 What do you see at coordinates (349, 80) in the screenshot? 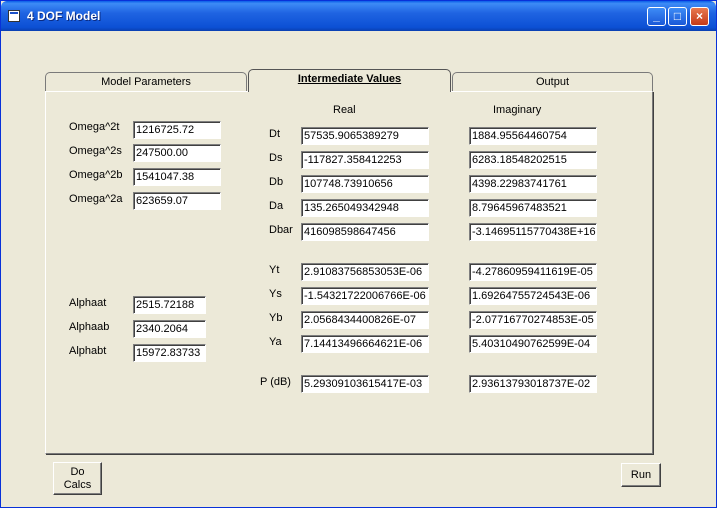
I see `tab-intermediate-values: Intermediate Values` at bounding box center [349, 80].